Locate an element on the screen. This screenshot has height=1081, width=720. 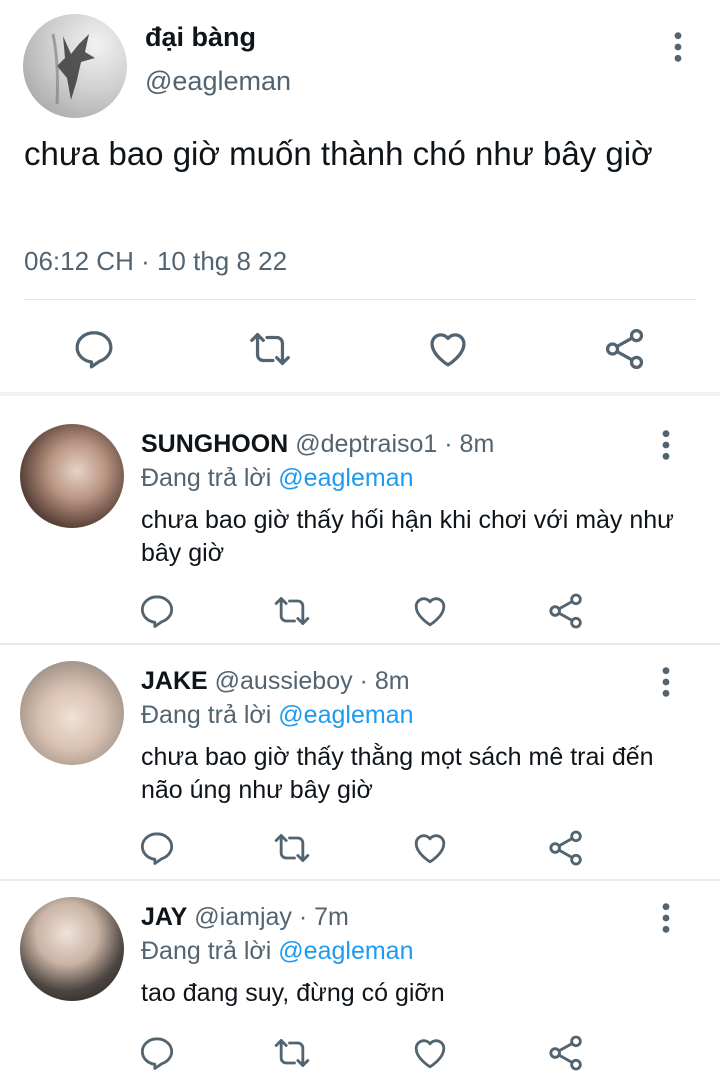
reply-time: · 7m is located at coordinates (323, 917).